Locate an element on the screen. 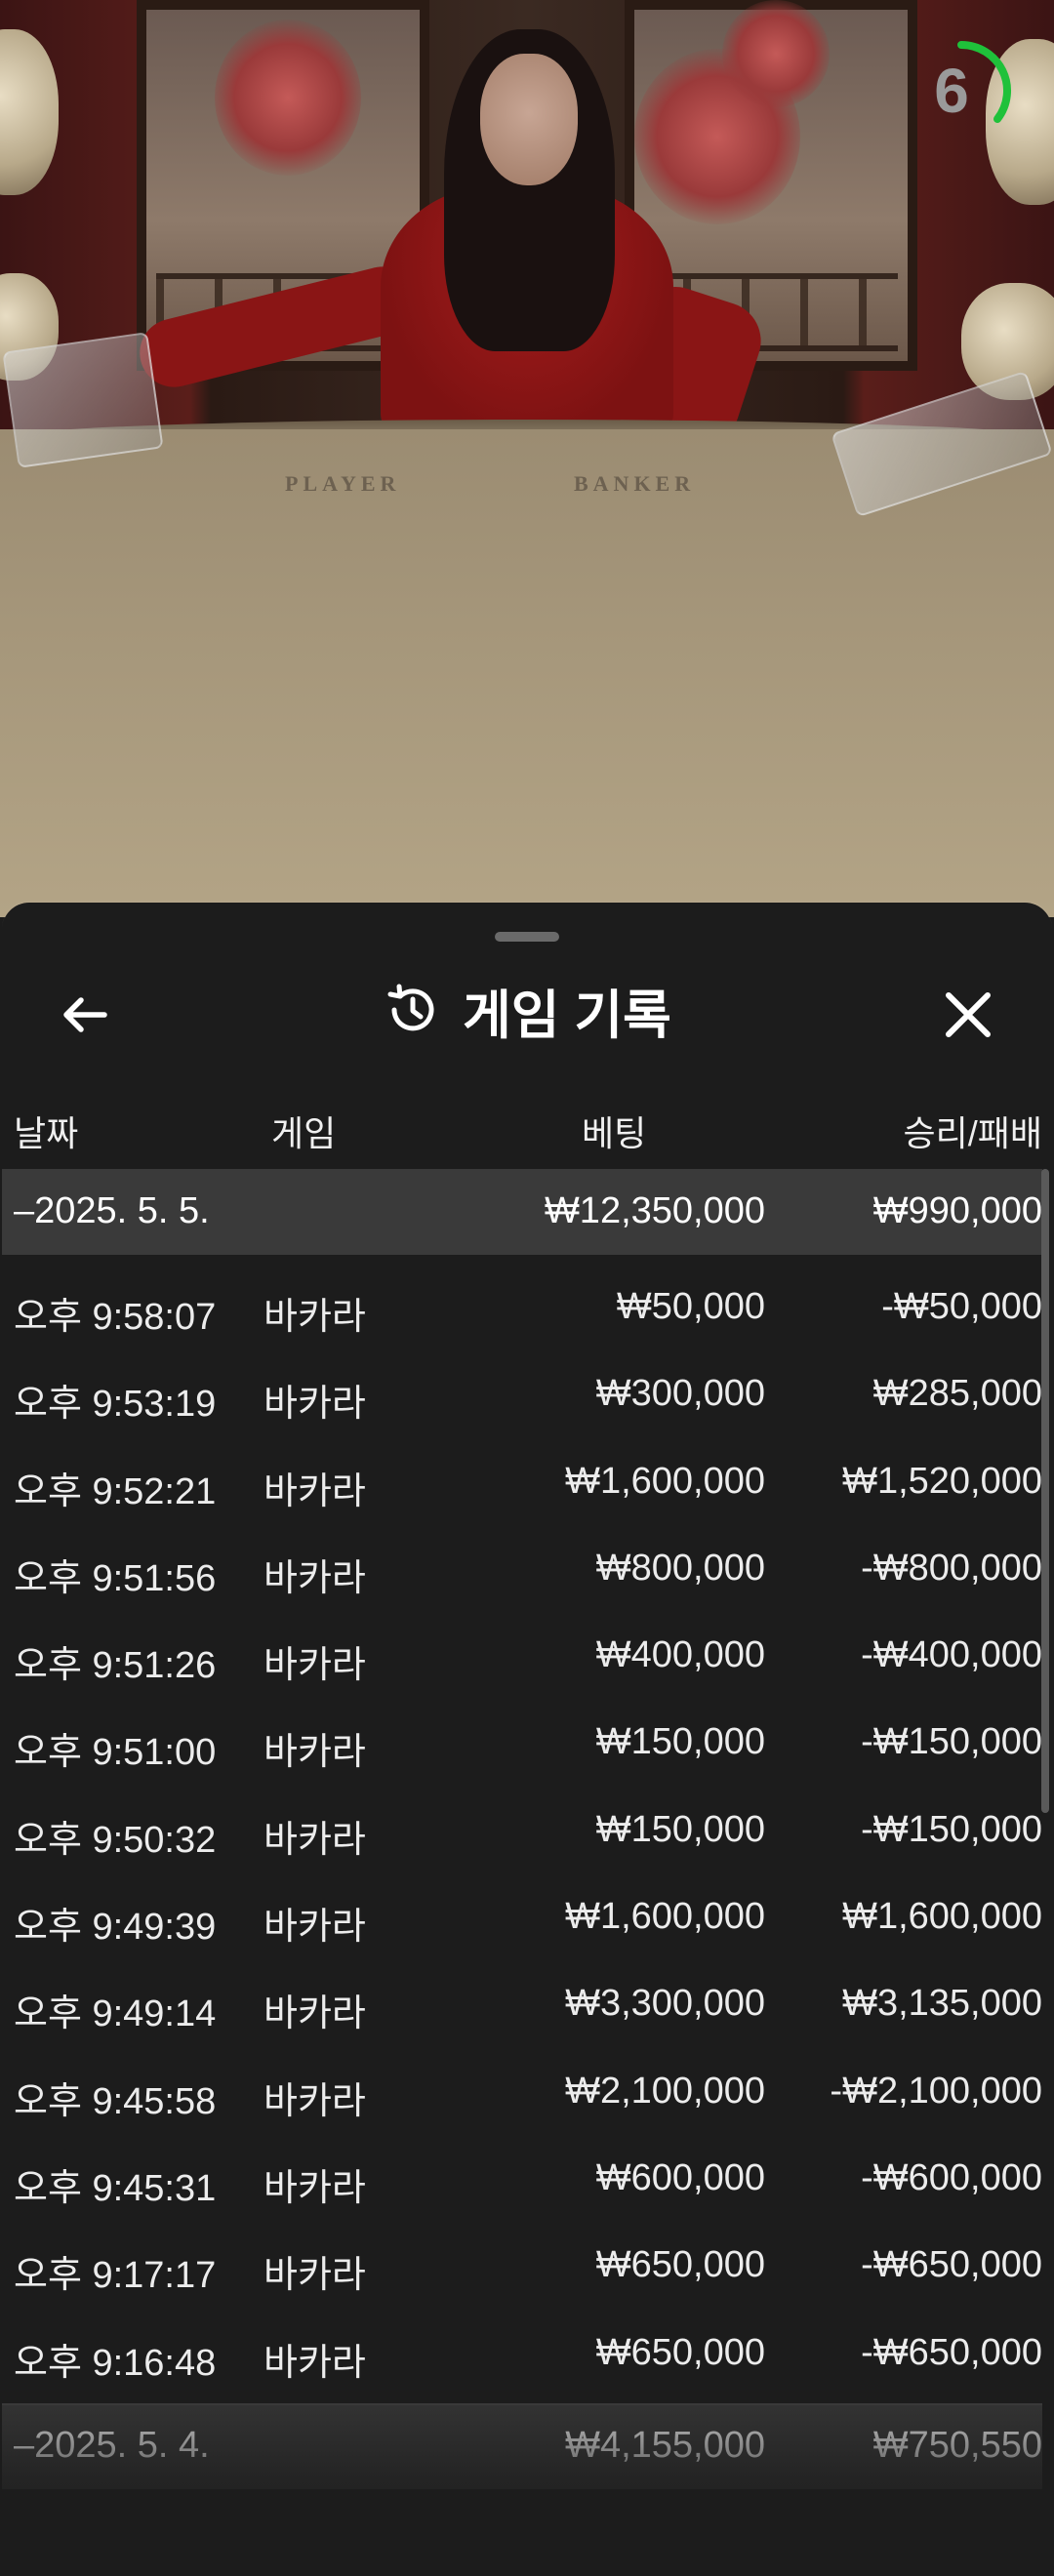 The image size is (1054, 2576). row-win-loss: ₩1,520,000 is located at coordinates (942, 1481).